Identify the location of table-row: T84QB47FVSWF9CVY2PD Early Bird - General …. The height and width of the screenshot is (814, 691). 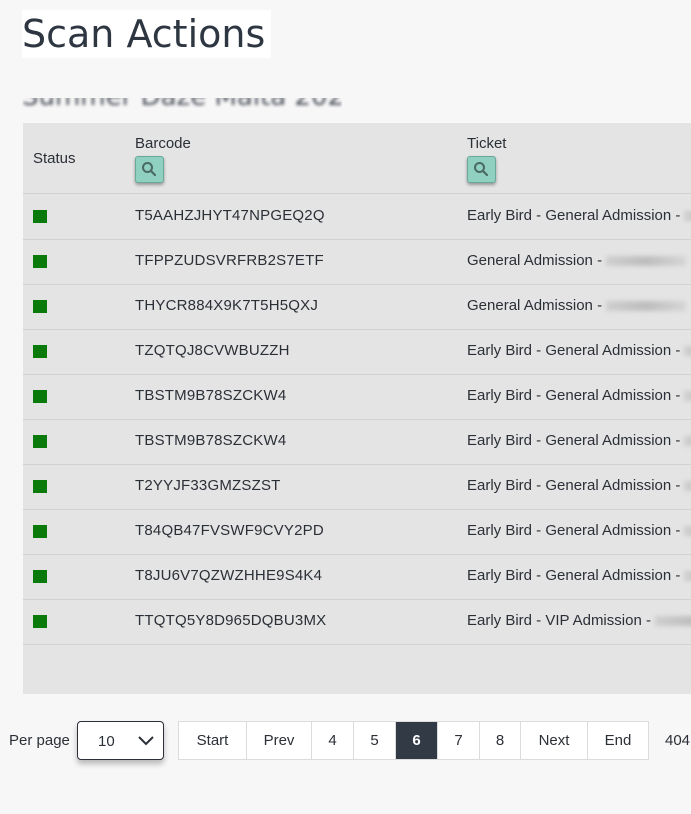
(357, 532).